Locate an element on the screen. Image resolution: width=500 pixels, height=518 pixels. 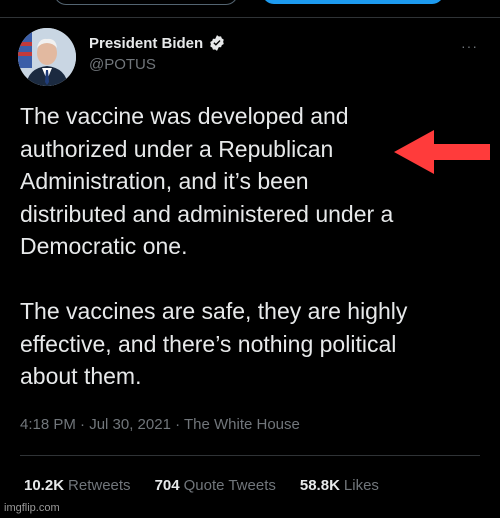
red-arrow-icon is located at coordinates (442, 152).